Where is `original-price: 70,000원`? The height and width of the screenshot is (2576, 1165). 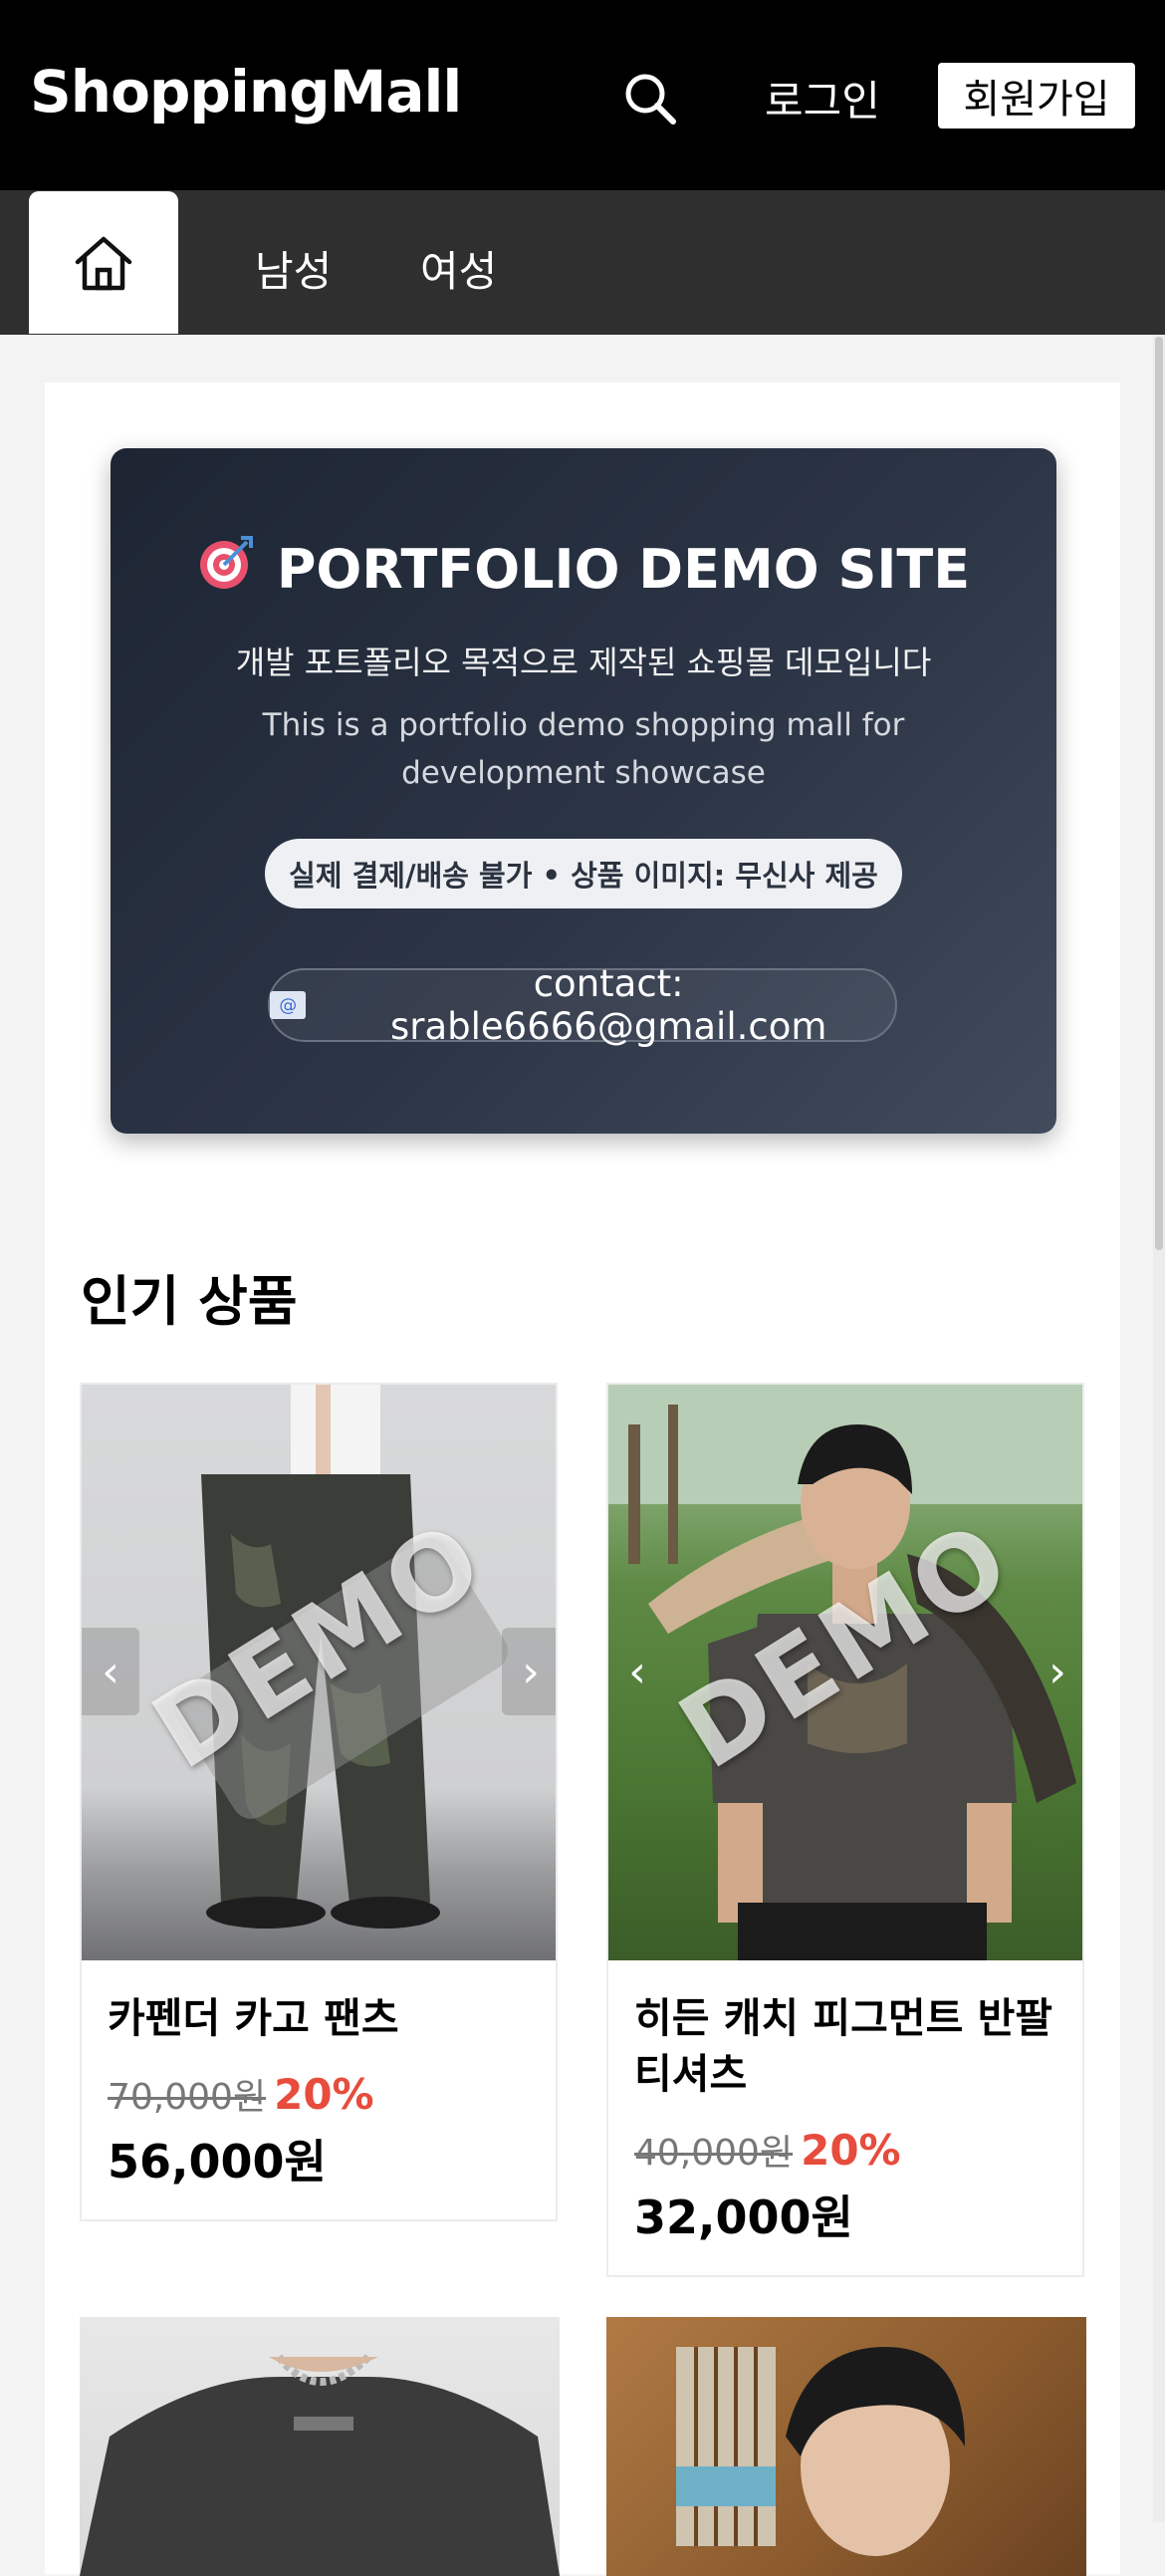 original-price: 70,000원 is located at coordinates (188, 2097).